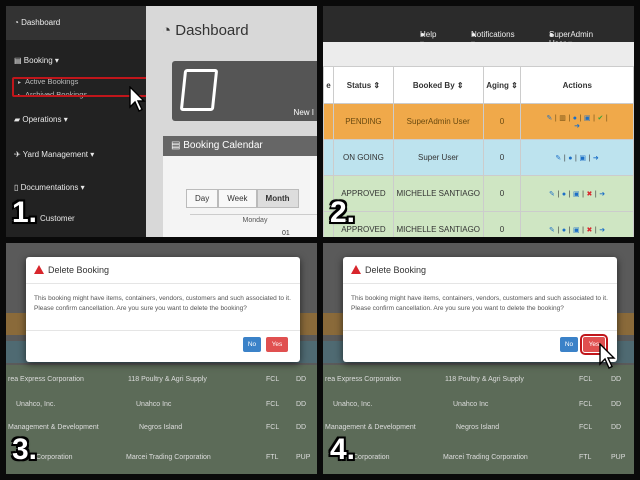 This screenshot has height=480, width=640. I want to click on step-number: 3., so click(25, 449).